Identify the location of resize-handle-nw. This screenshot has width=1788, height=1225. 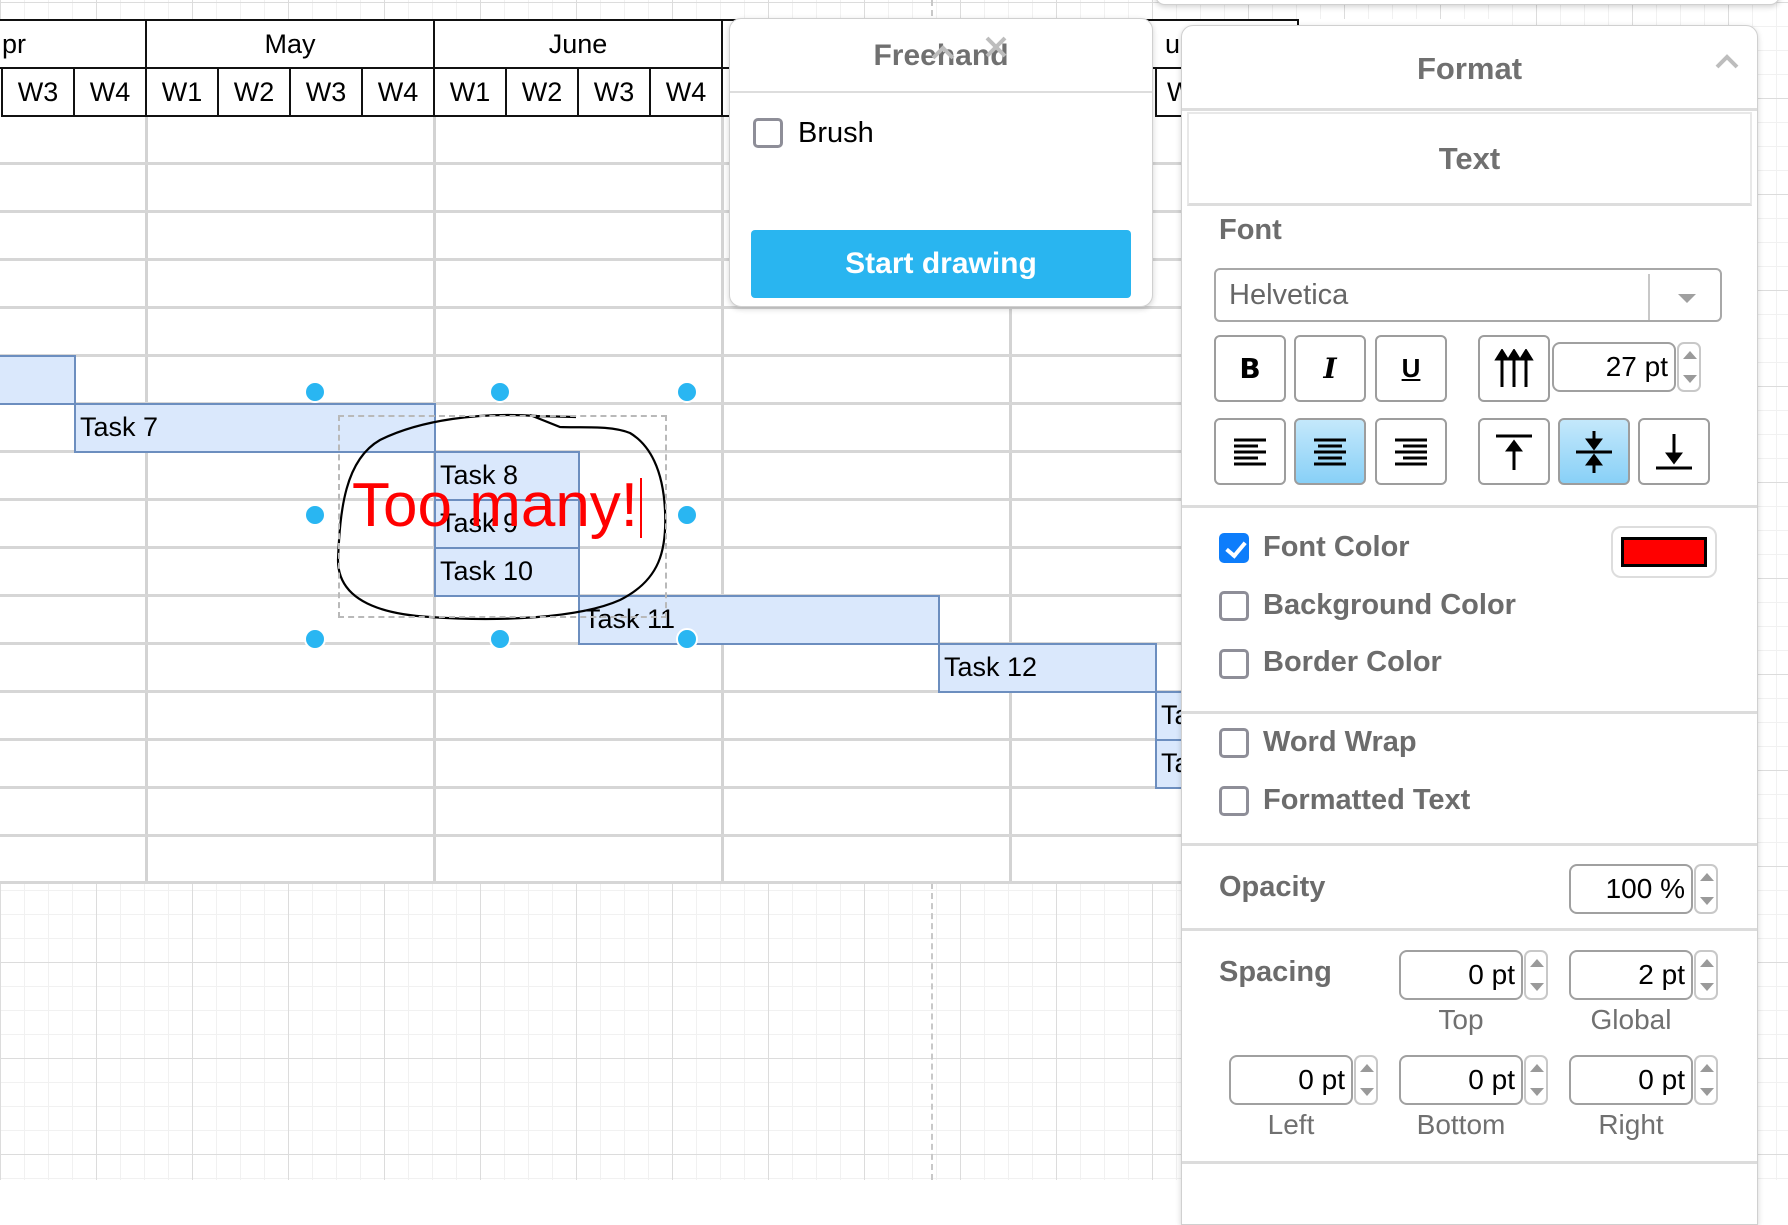
(315, 392).